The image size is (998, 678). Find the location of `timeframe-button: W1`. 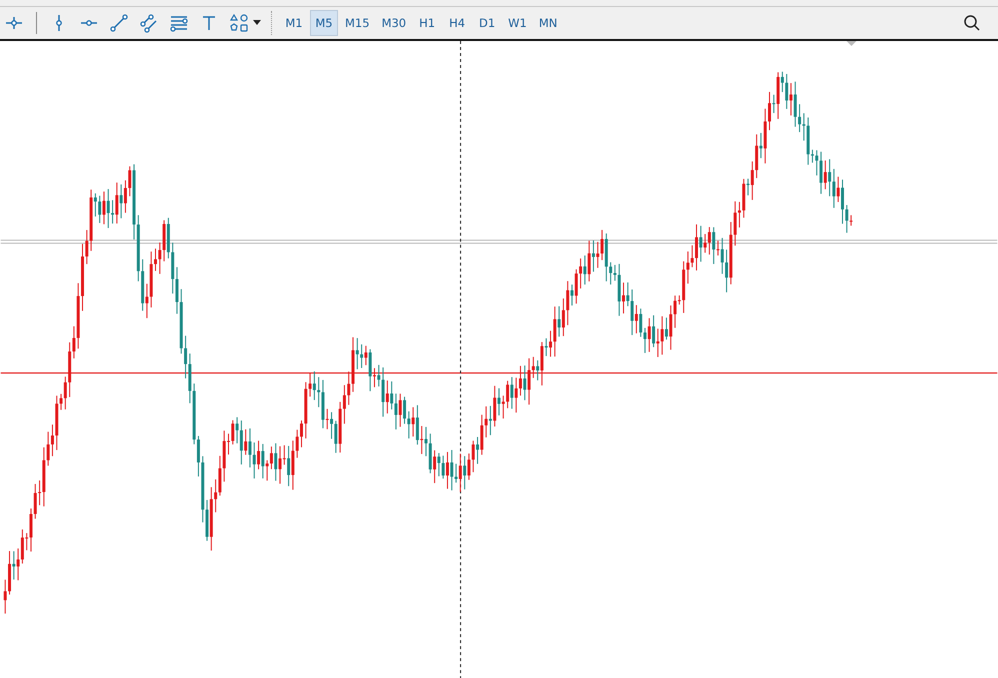

timeframe-button: W1 is located at coordinates (517, 23).